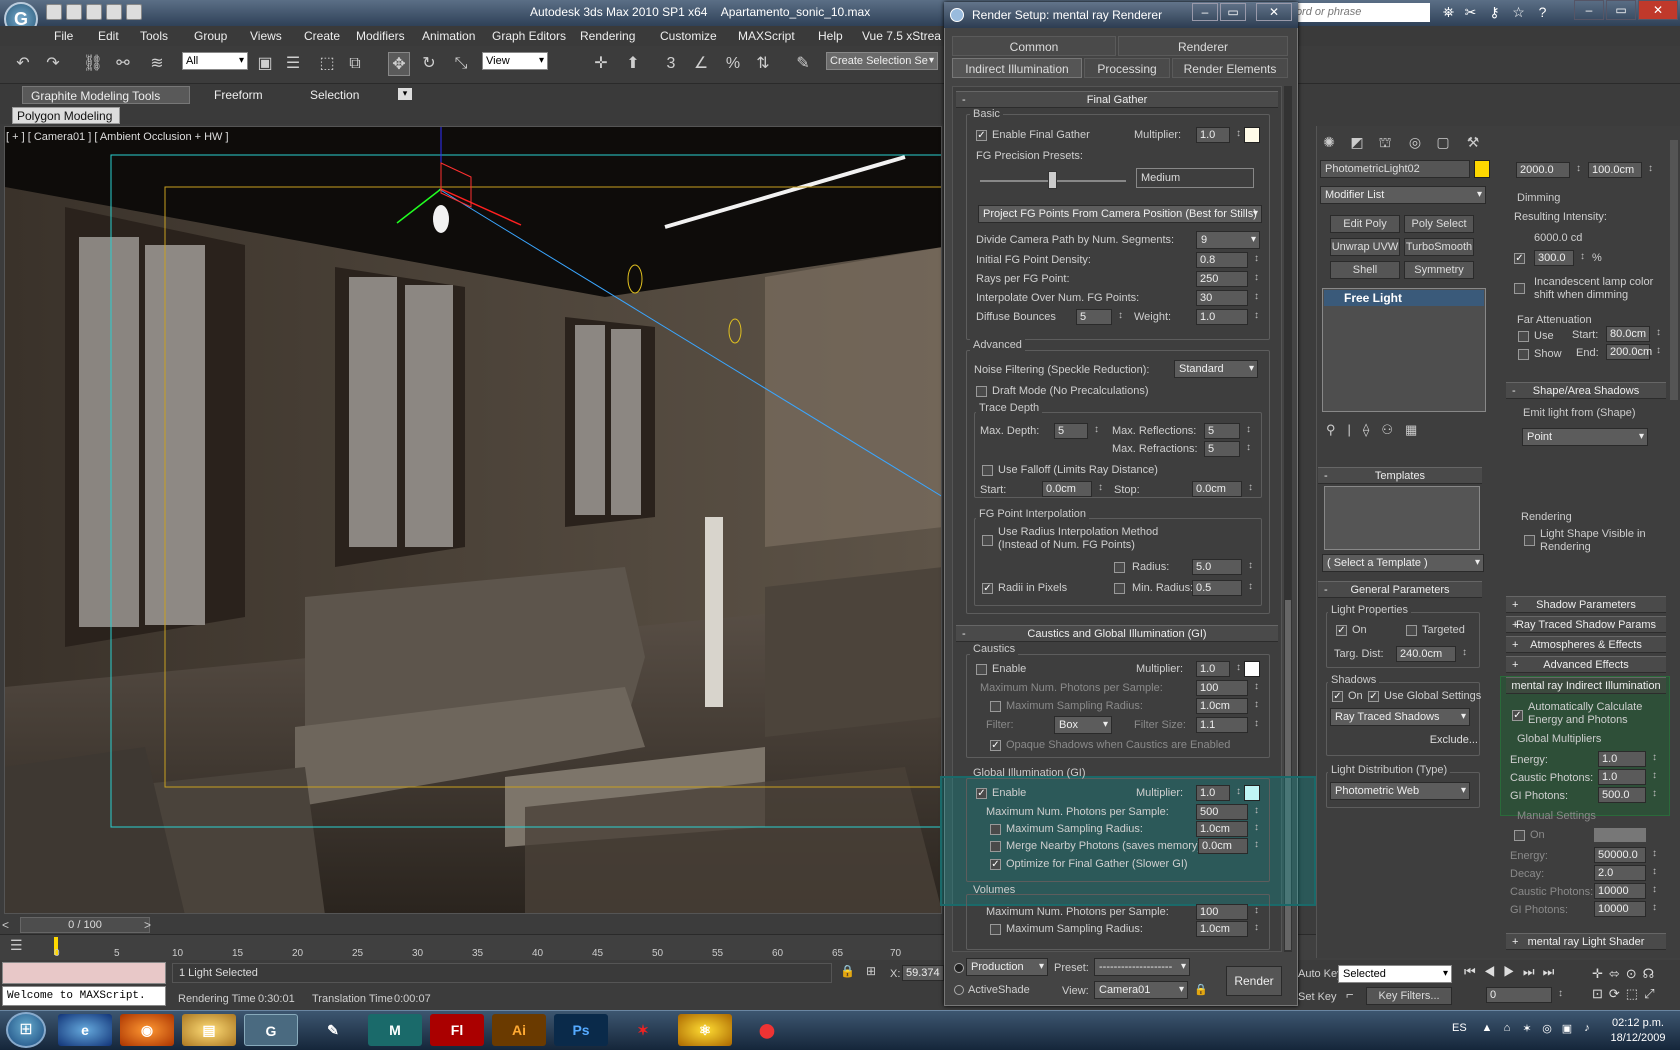 The height and width of the screenshot is (1050, 1680). I want to click on gm-gi-photons-spinner: 500.0, so click(1627, 795).